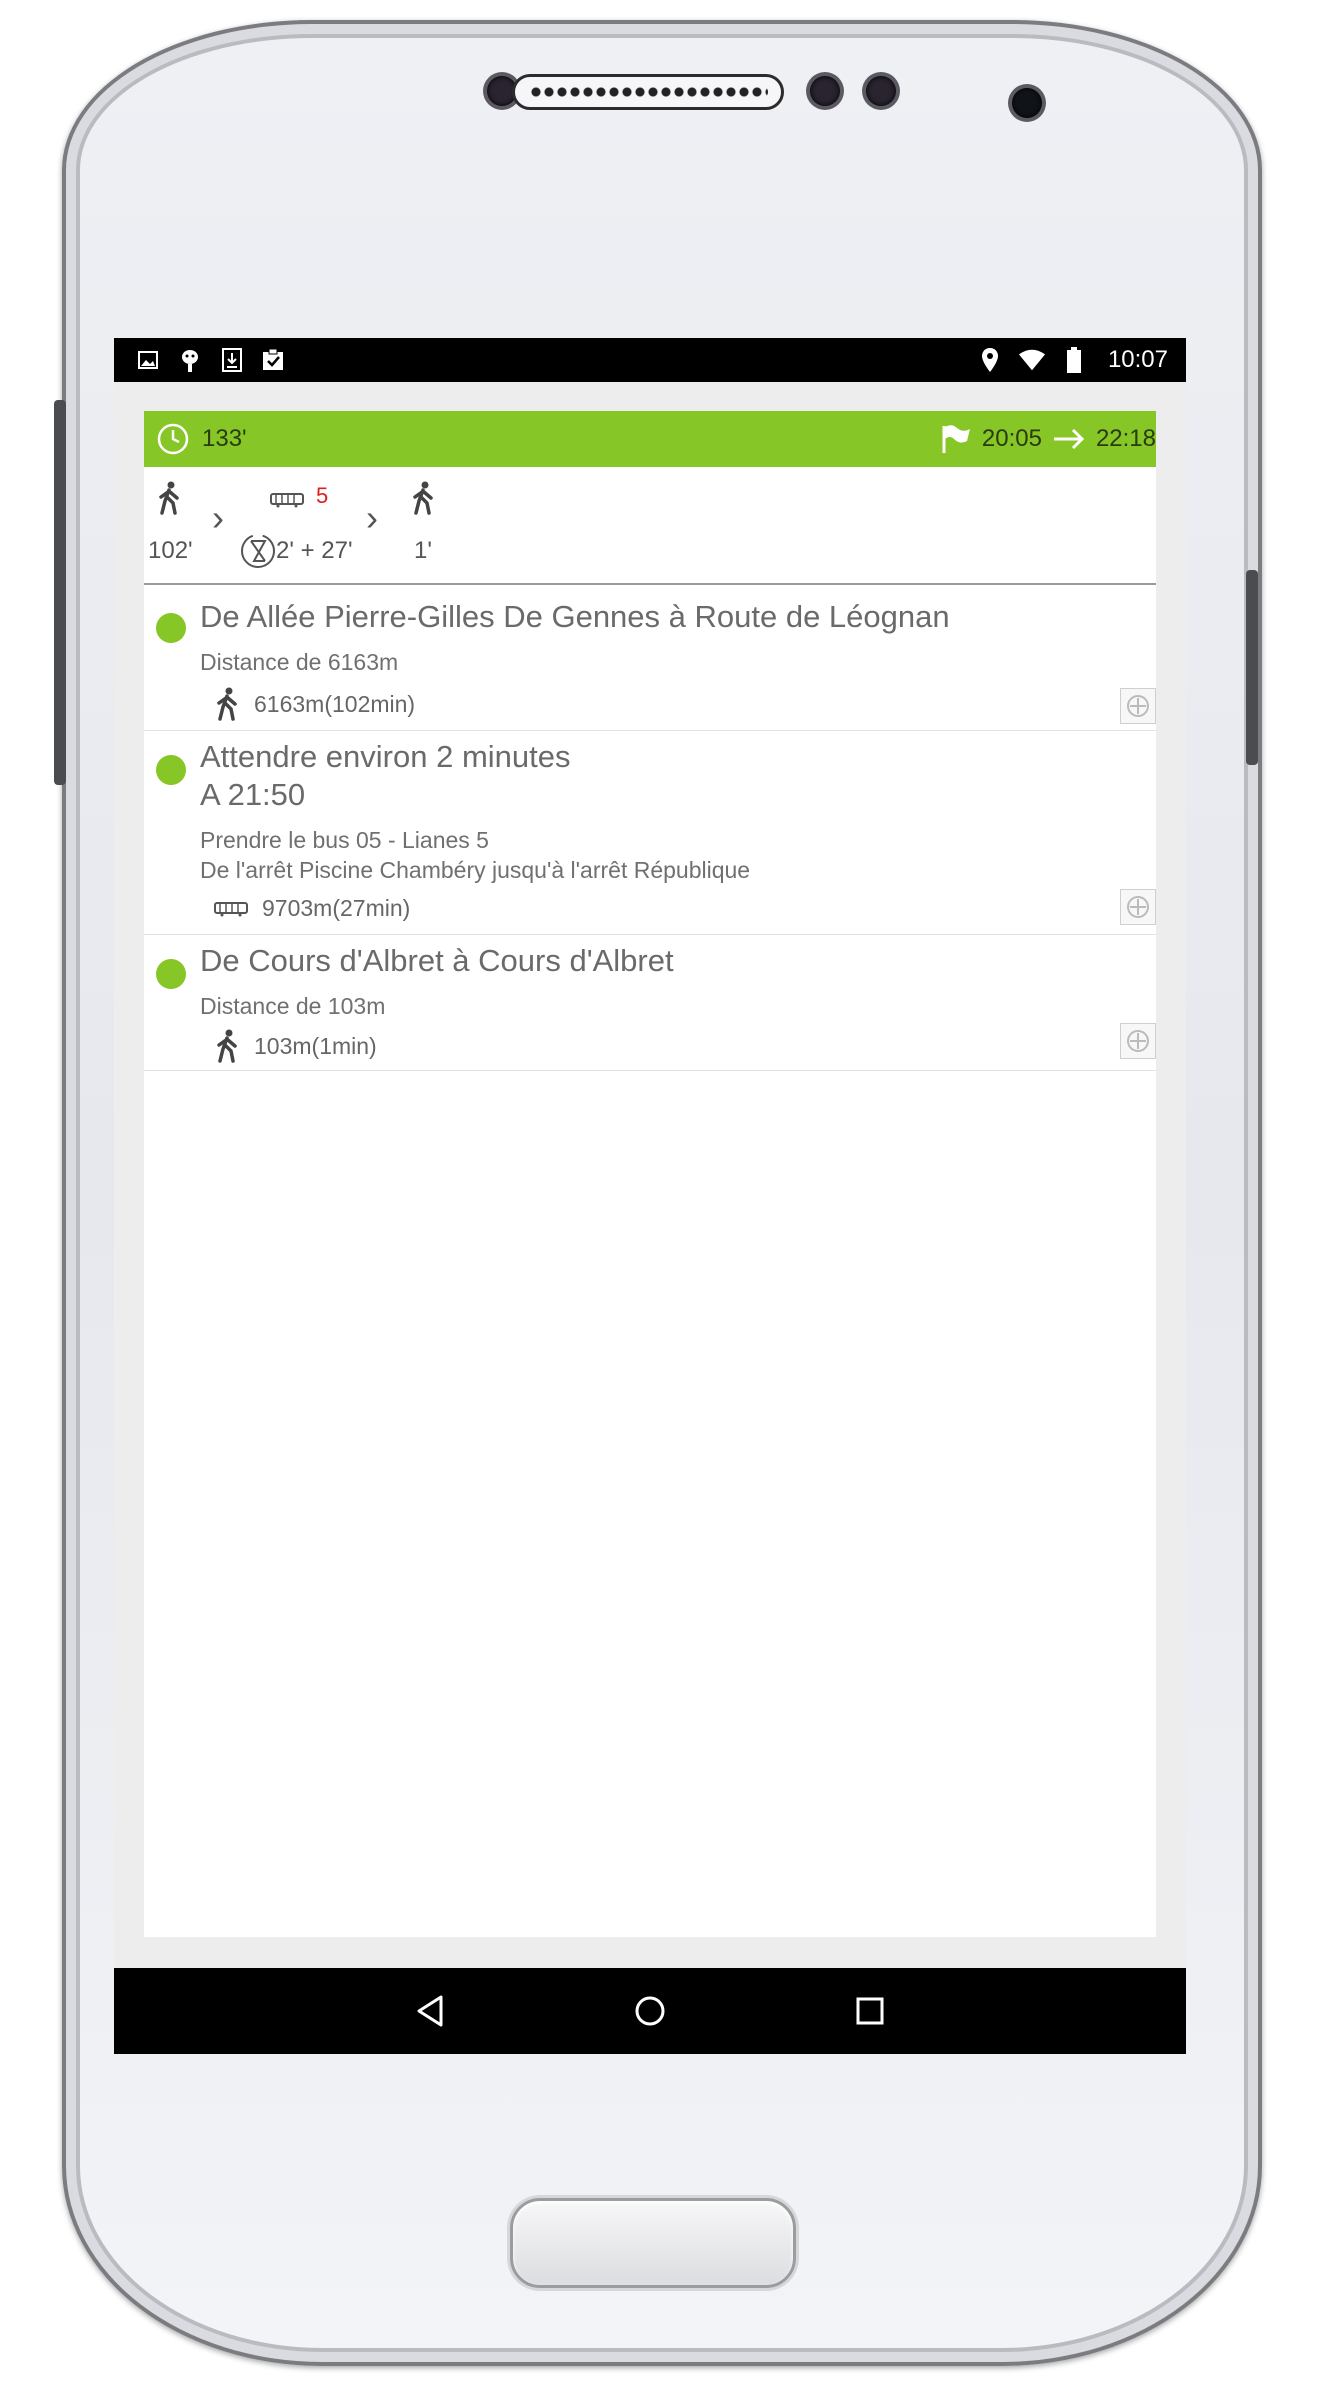 Image resolution: width=1323 pixels, height=2381 pixels. Describe the element at coordinates (1032, 360) in the screenshot. I see `wifi-icon` at that location.